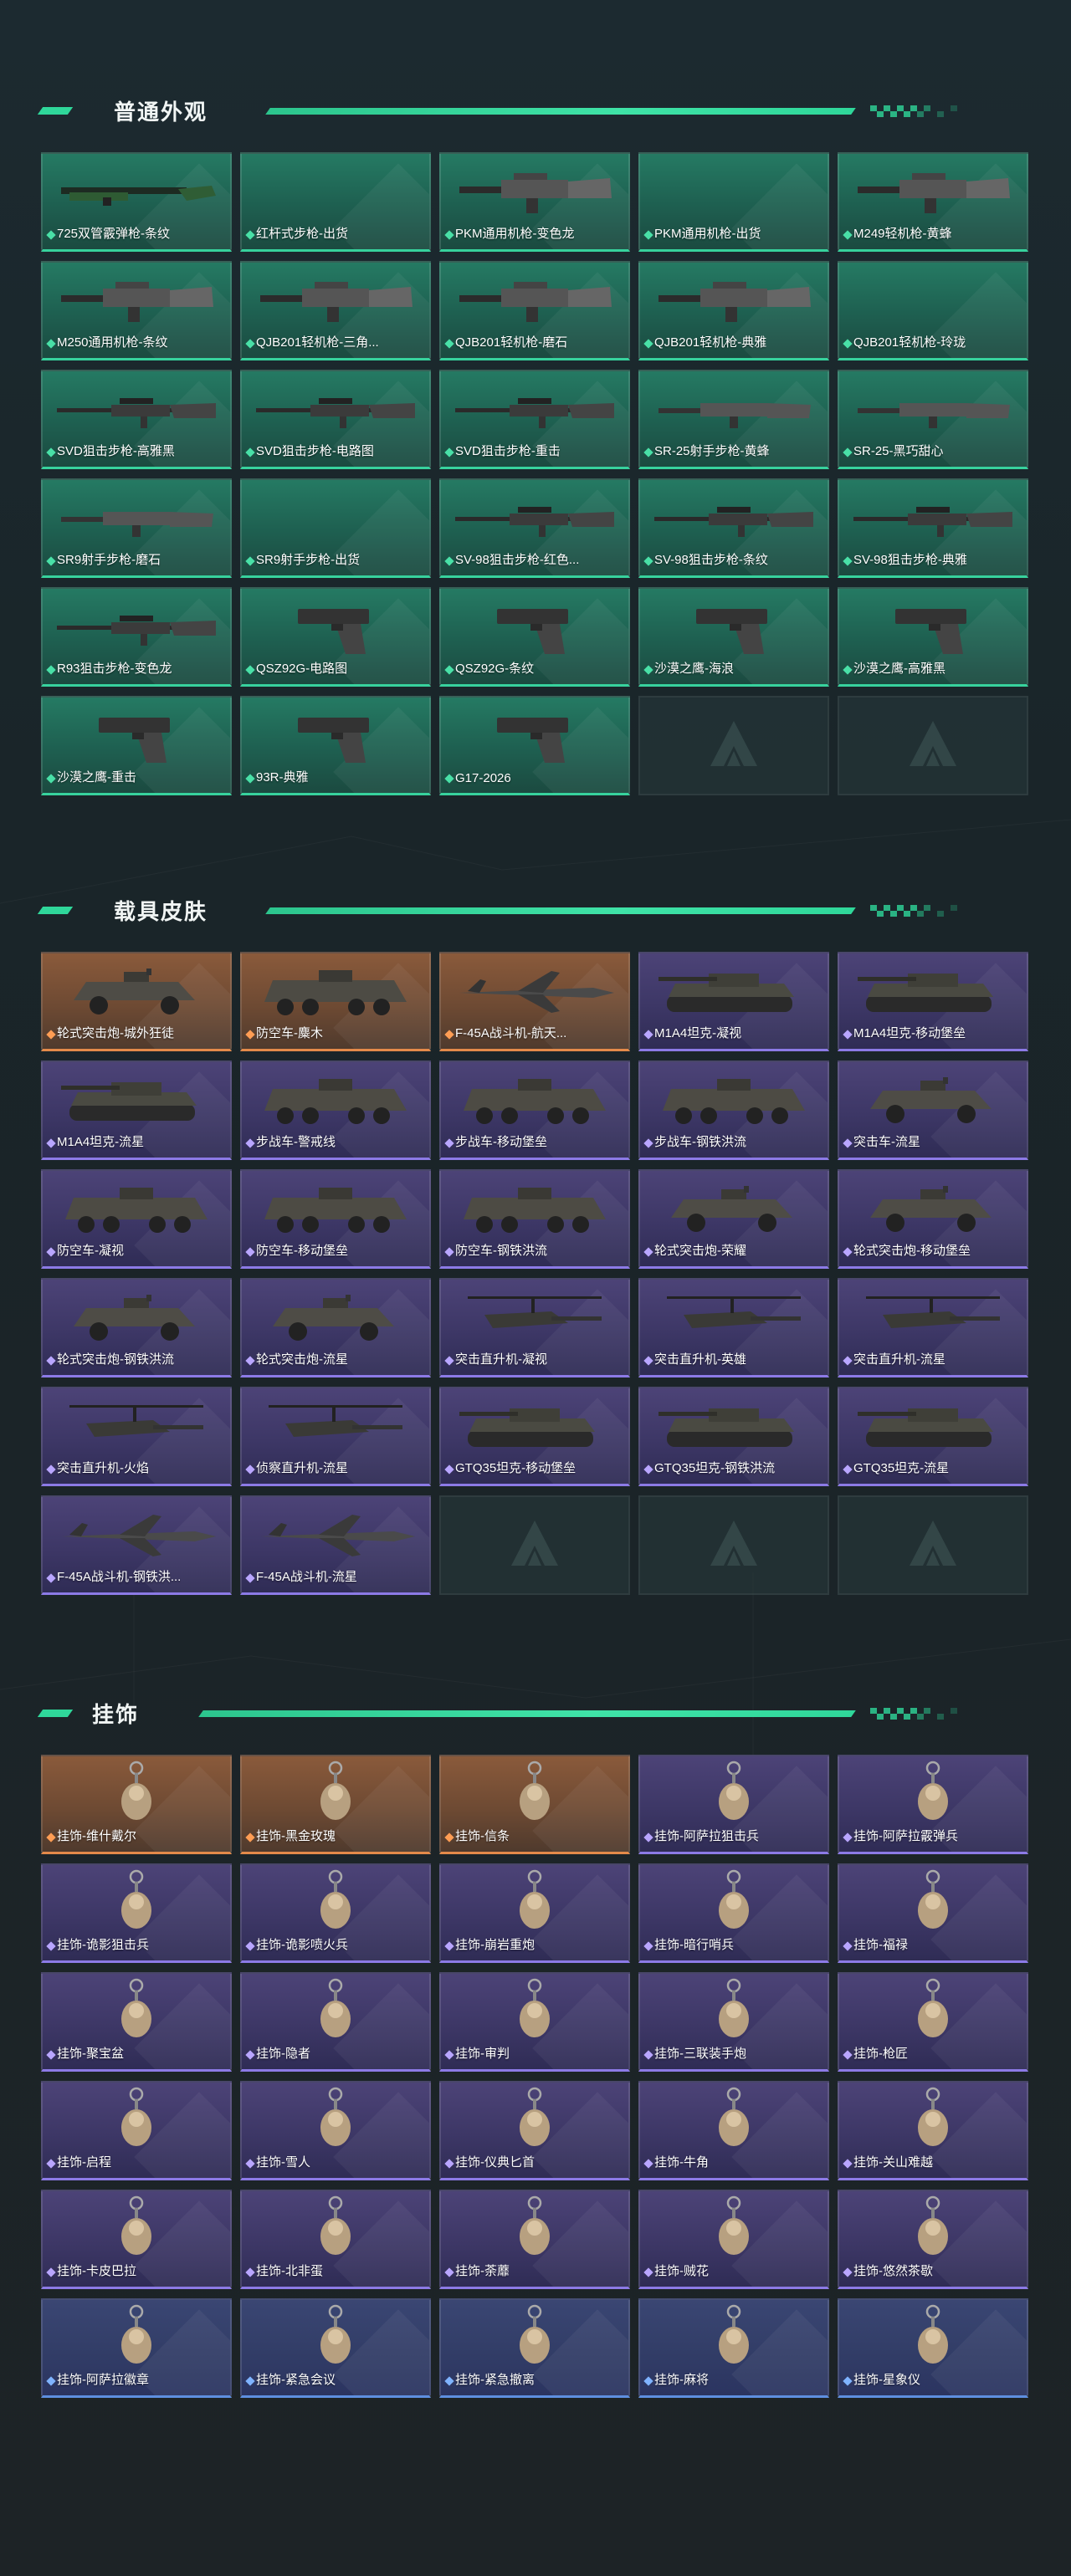 This screenshot has width=1071, height=2576. Describe the element at coordinates (933, 1544) in the screenshot. I see `placeholder-logo-icon` at that location.